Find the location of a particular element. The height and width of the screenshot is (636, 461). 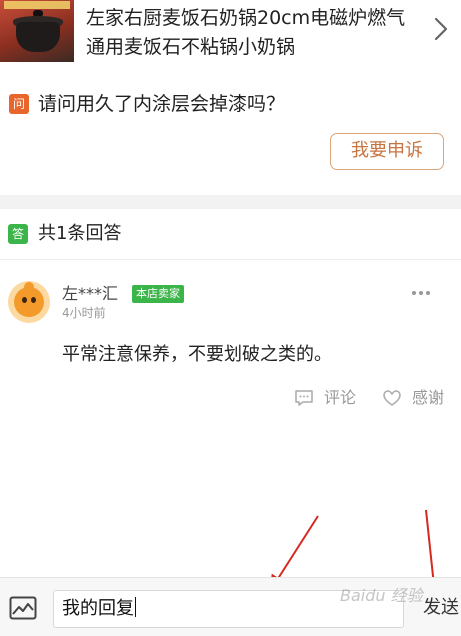

comment-icon is located at coordinates (304, 398).